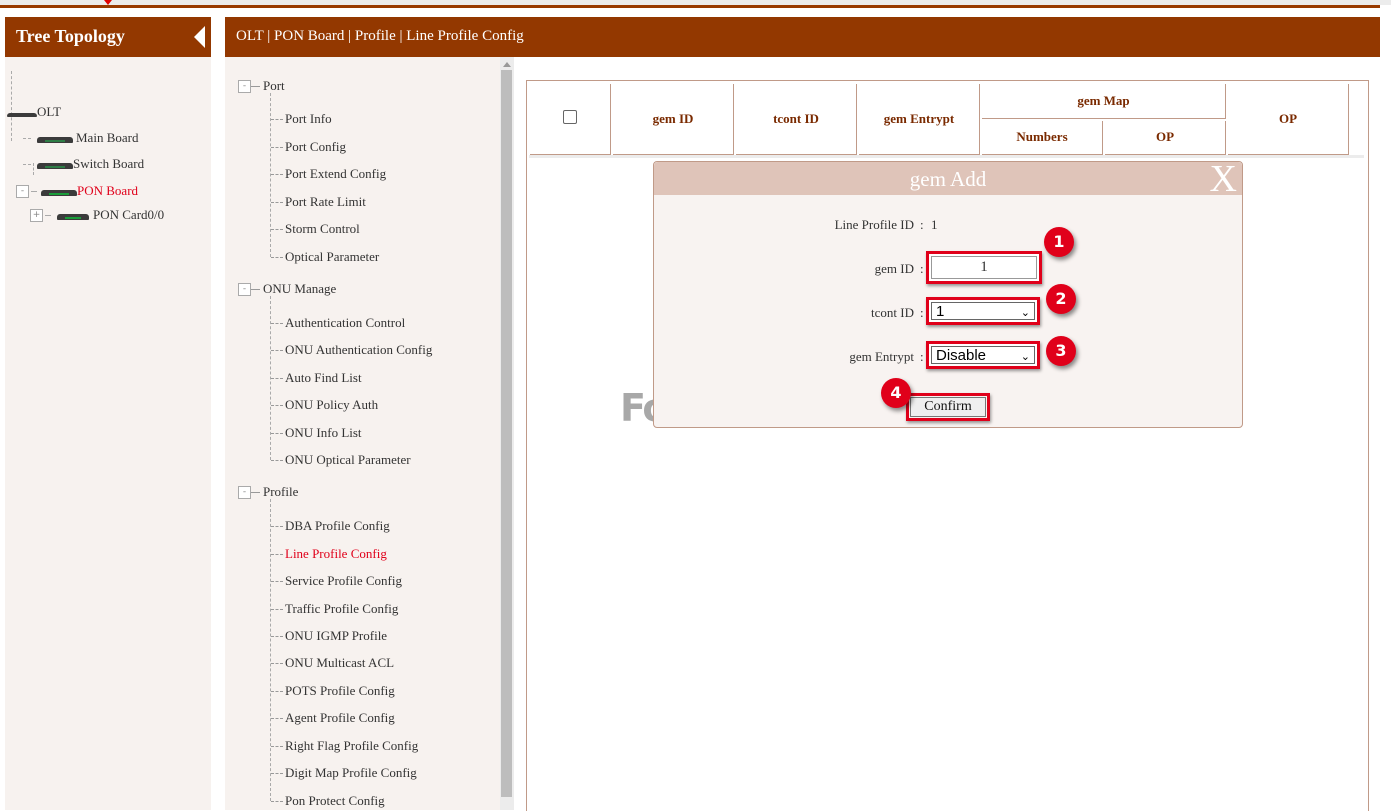 The image size is (1391, 811). Describe the element at coordinates (352, 745) in the screenshot. I see `menu-item-label: Right Flag Profile Config` at that location.